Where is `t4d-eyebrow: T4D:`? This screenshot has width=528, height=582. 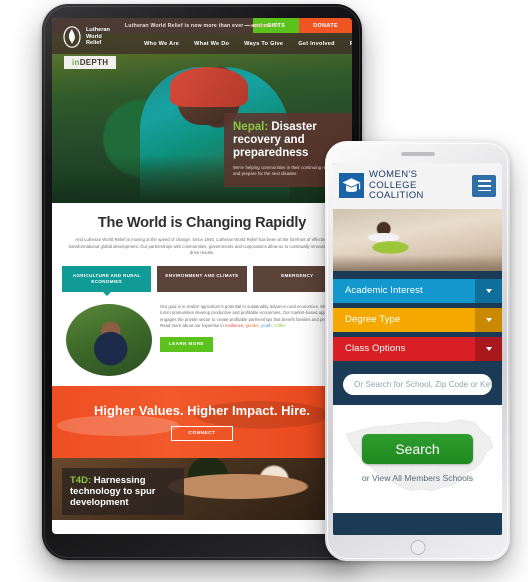 t4d-eyebrow: T4D: is located at coordinates (81, 480).